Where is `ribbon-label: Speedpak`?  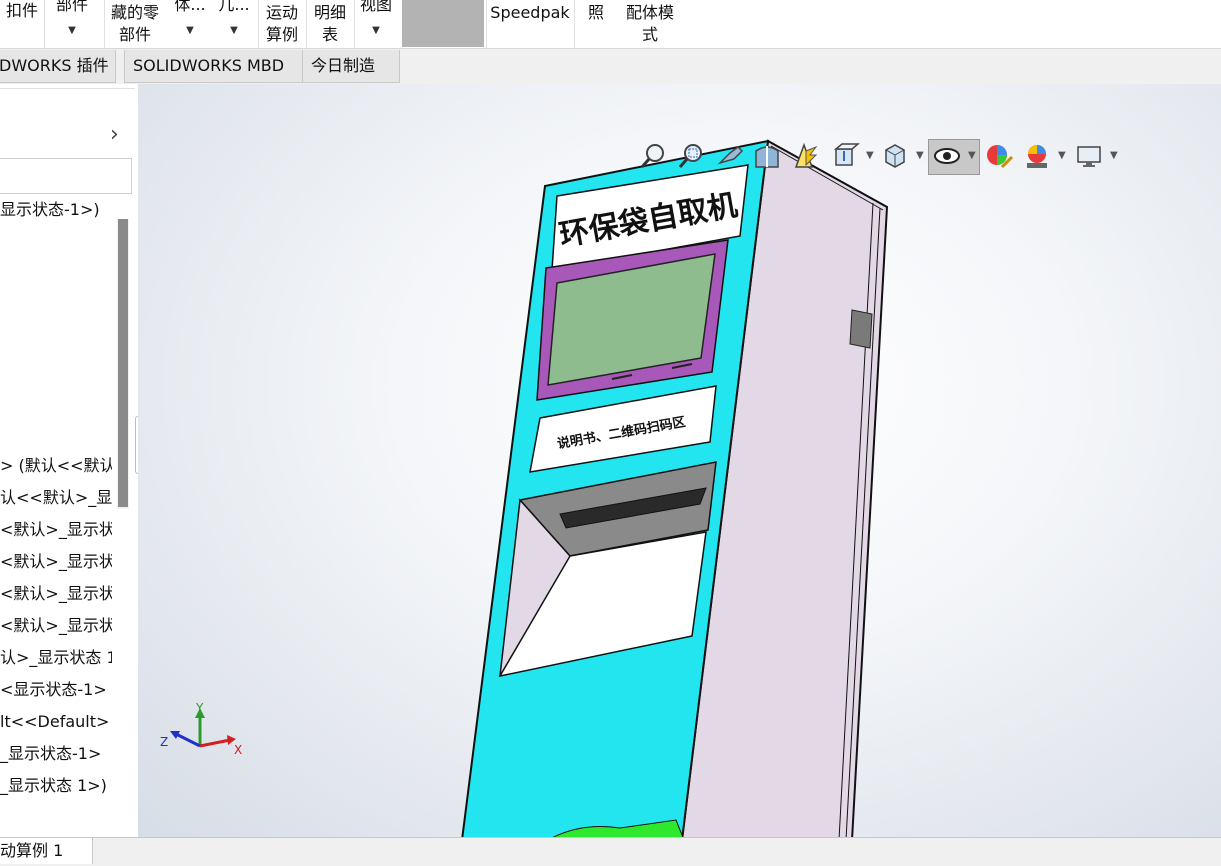 ribbon-label: Speedpak is located at coordinates (530, 12).